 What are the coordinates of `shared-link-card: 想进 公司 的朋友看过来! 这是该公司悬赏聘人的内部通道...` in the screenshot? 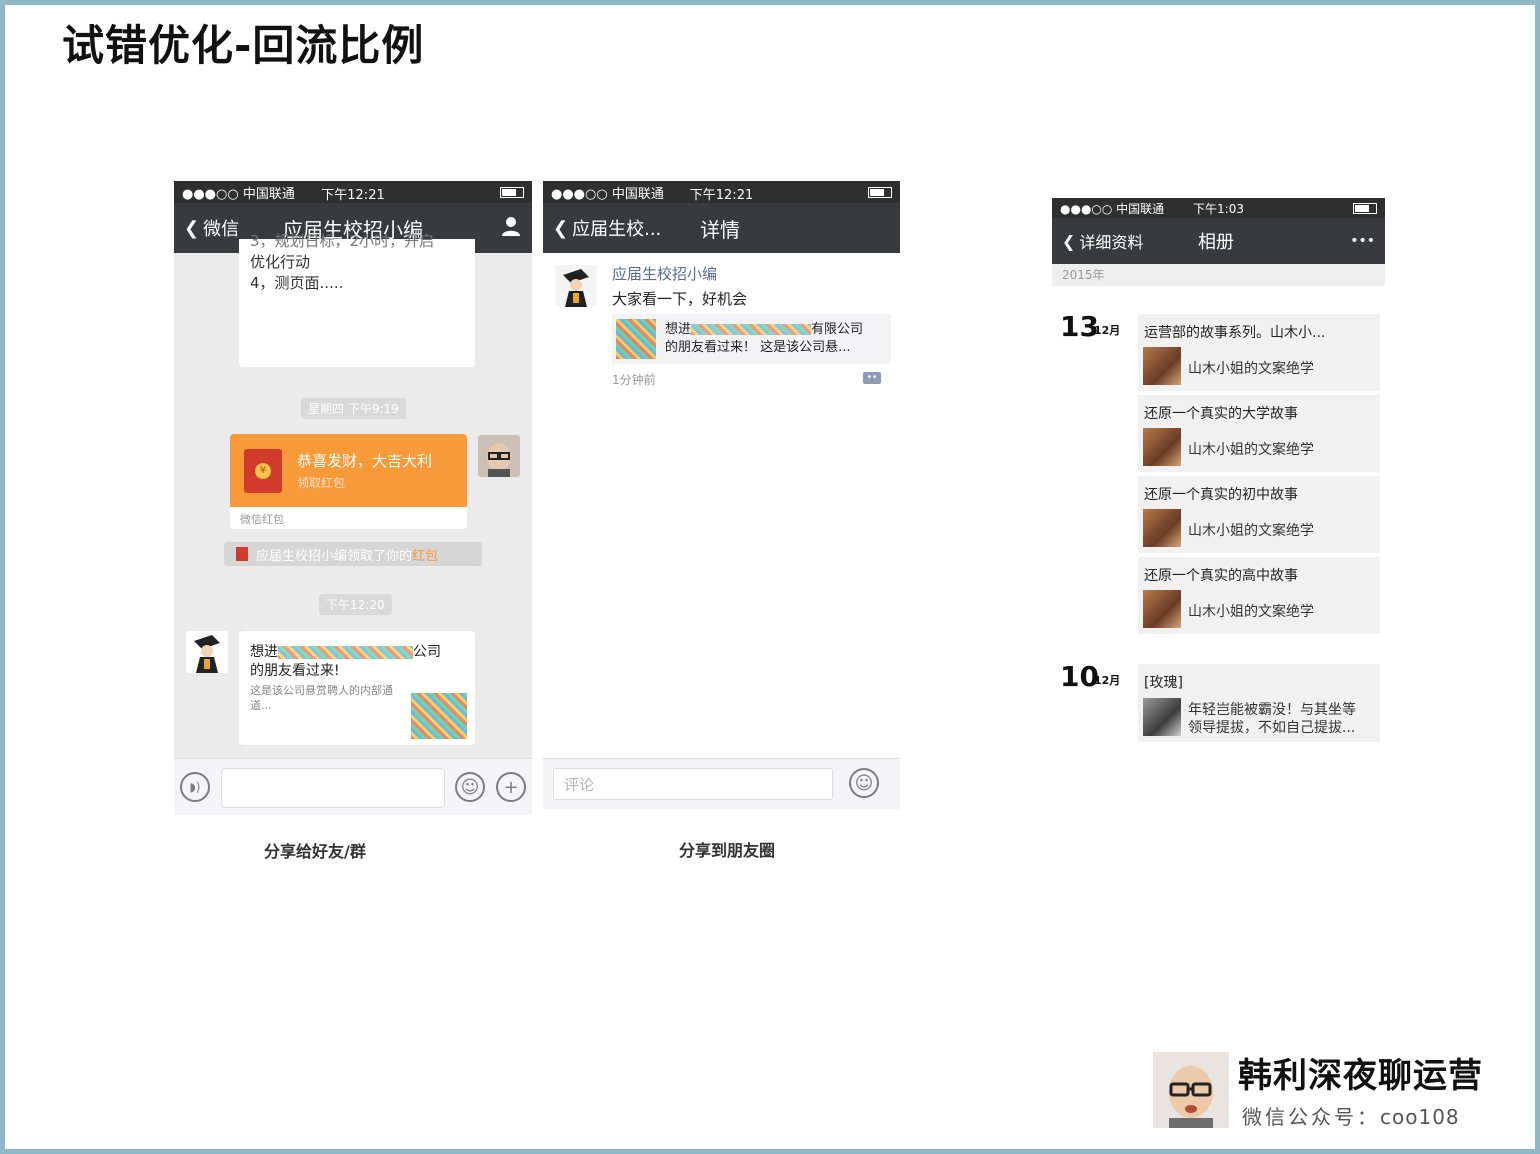 It's located at (357, 688).